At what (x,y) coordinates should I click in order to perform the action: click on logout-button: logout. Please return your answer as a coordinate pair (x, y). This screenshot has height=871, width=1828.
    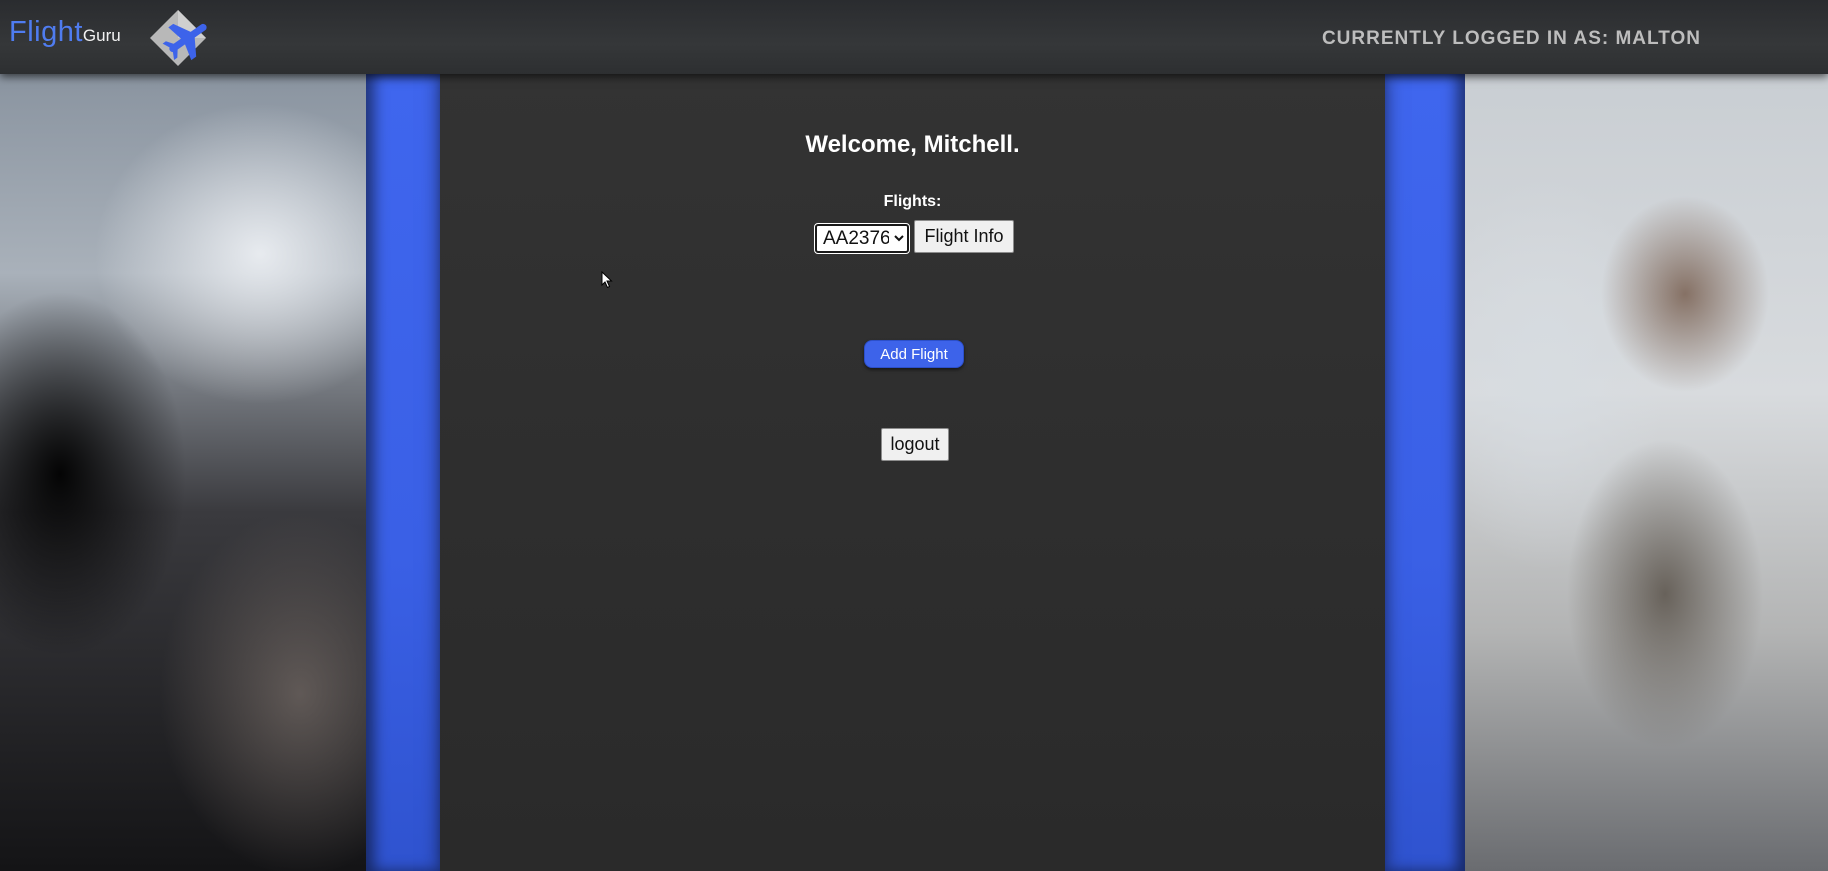
    Looking at the image, I should click on (915, 444).